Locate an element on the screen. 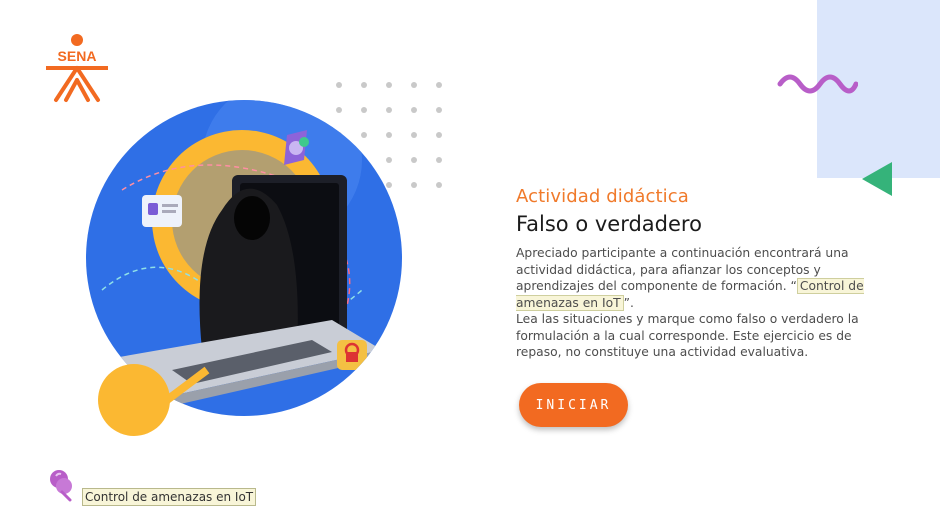  logo-text: SENA is located at coordinates (77, 56).